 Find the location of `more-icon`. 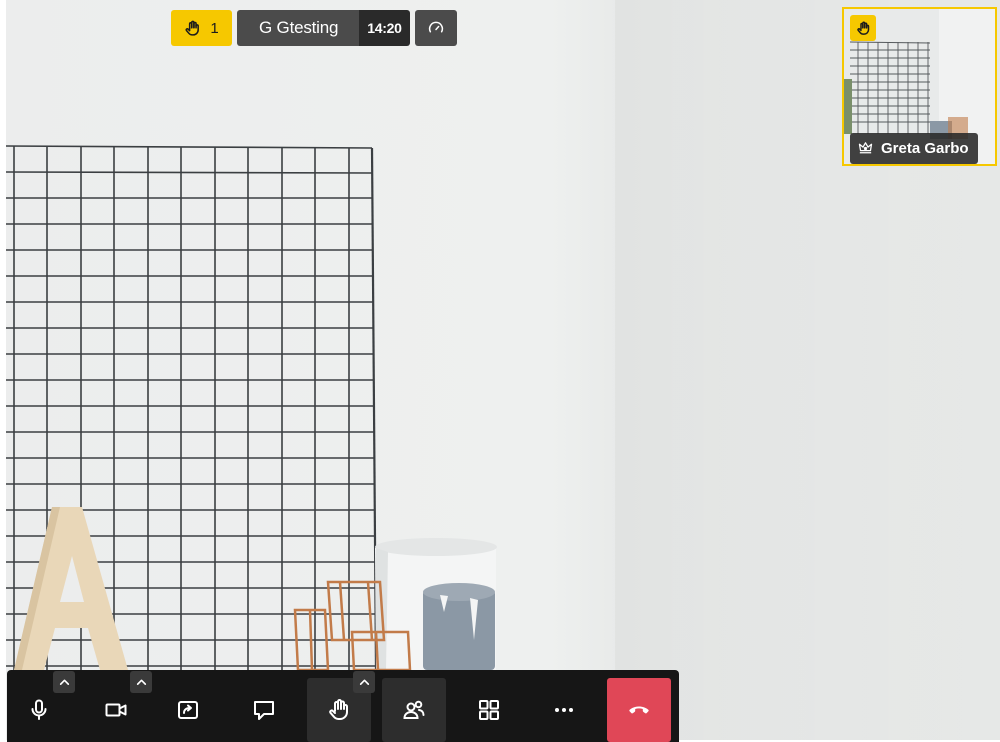

more-icon is located at coordinates (564, 710).